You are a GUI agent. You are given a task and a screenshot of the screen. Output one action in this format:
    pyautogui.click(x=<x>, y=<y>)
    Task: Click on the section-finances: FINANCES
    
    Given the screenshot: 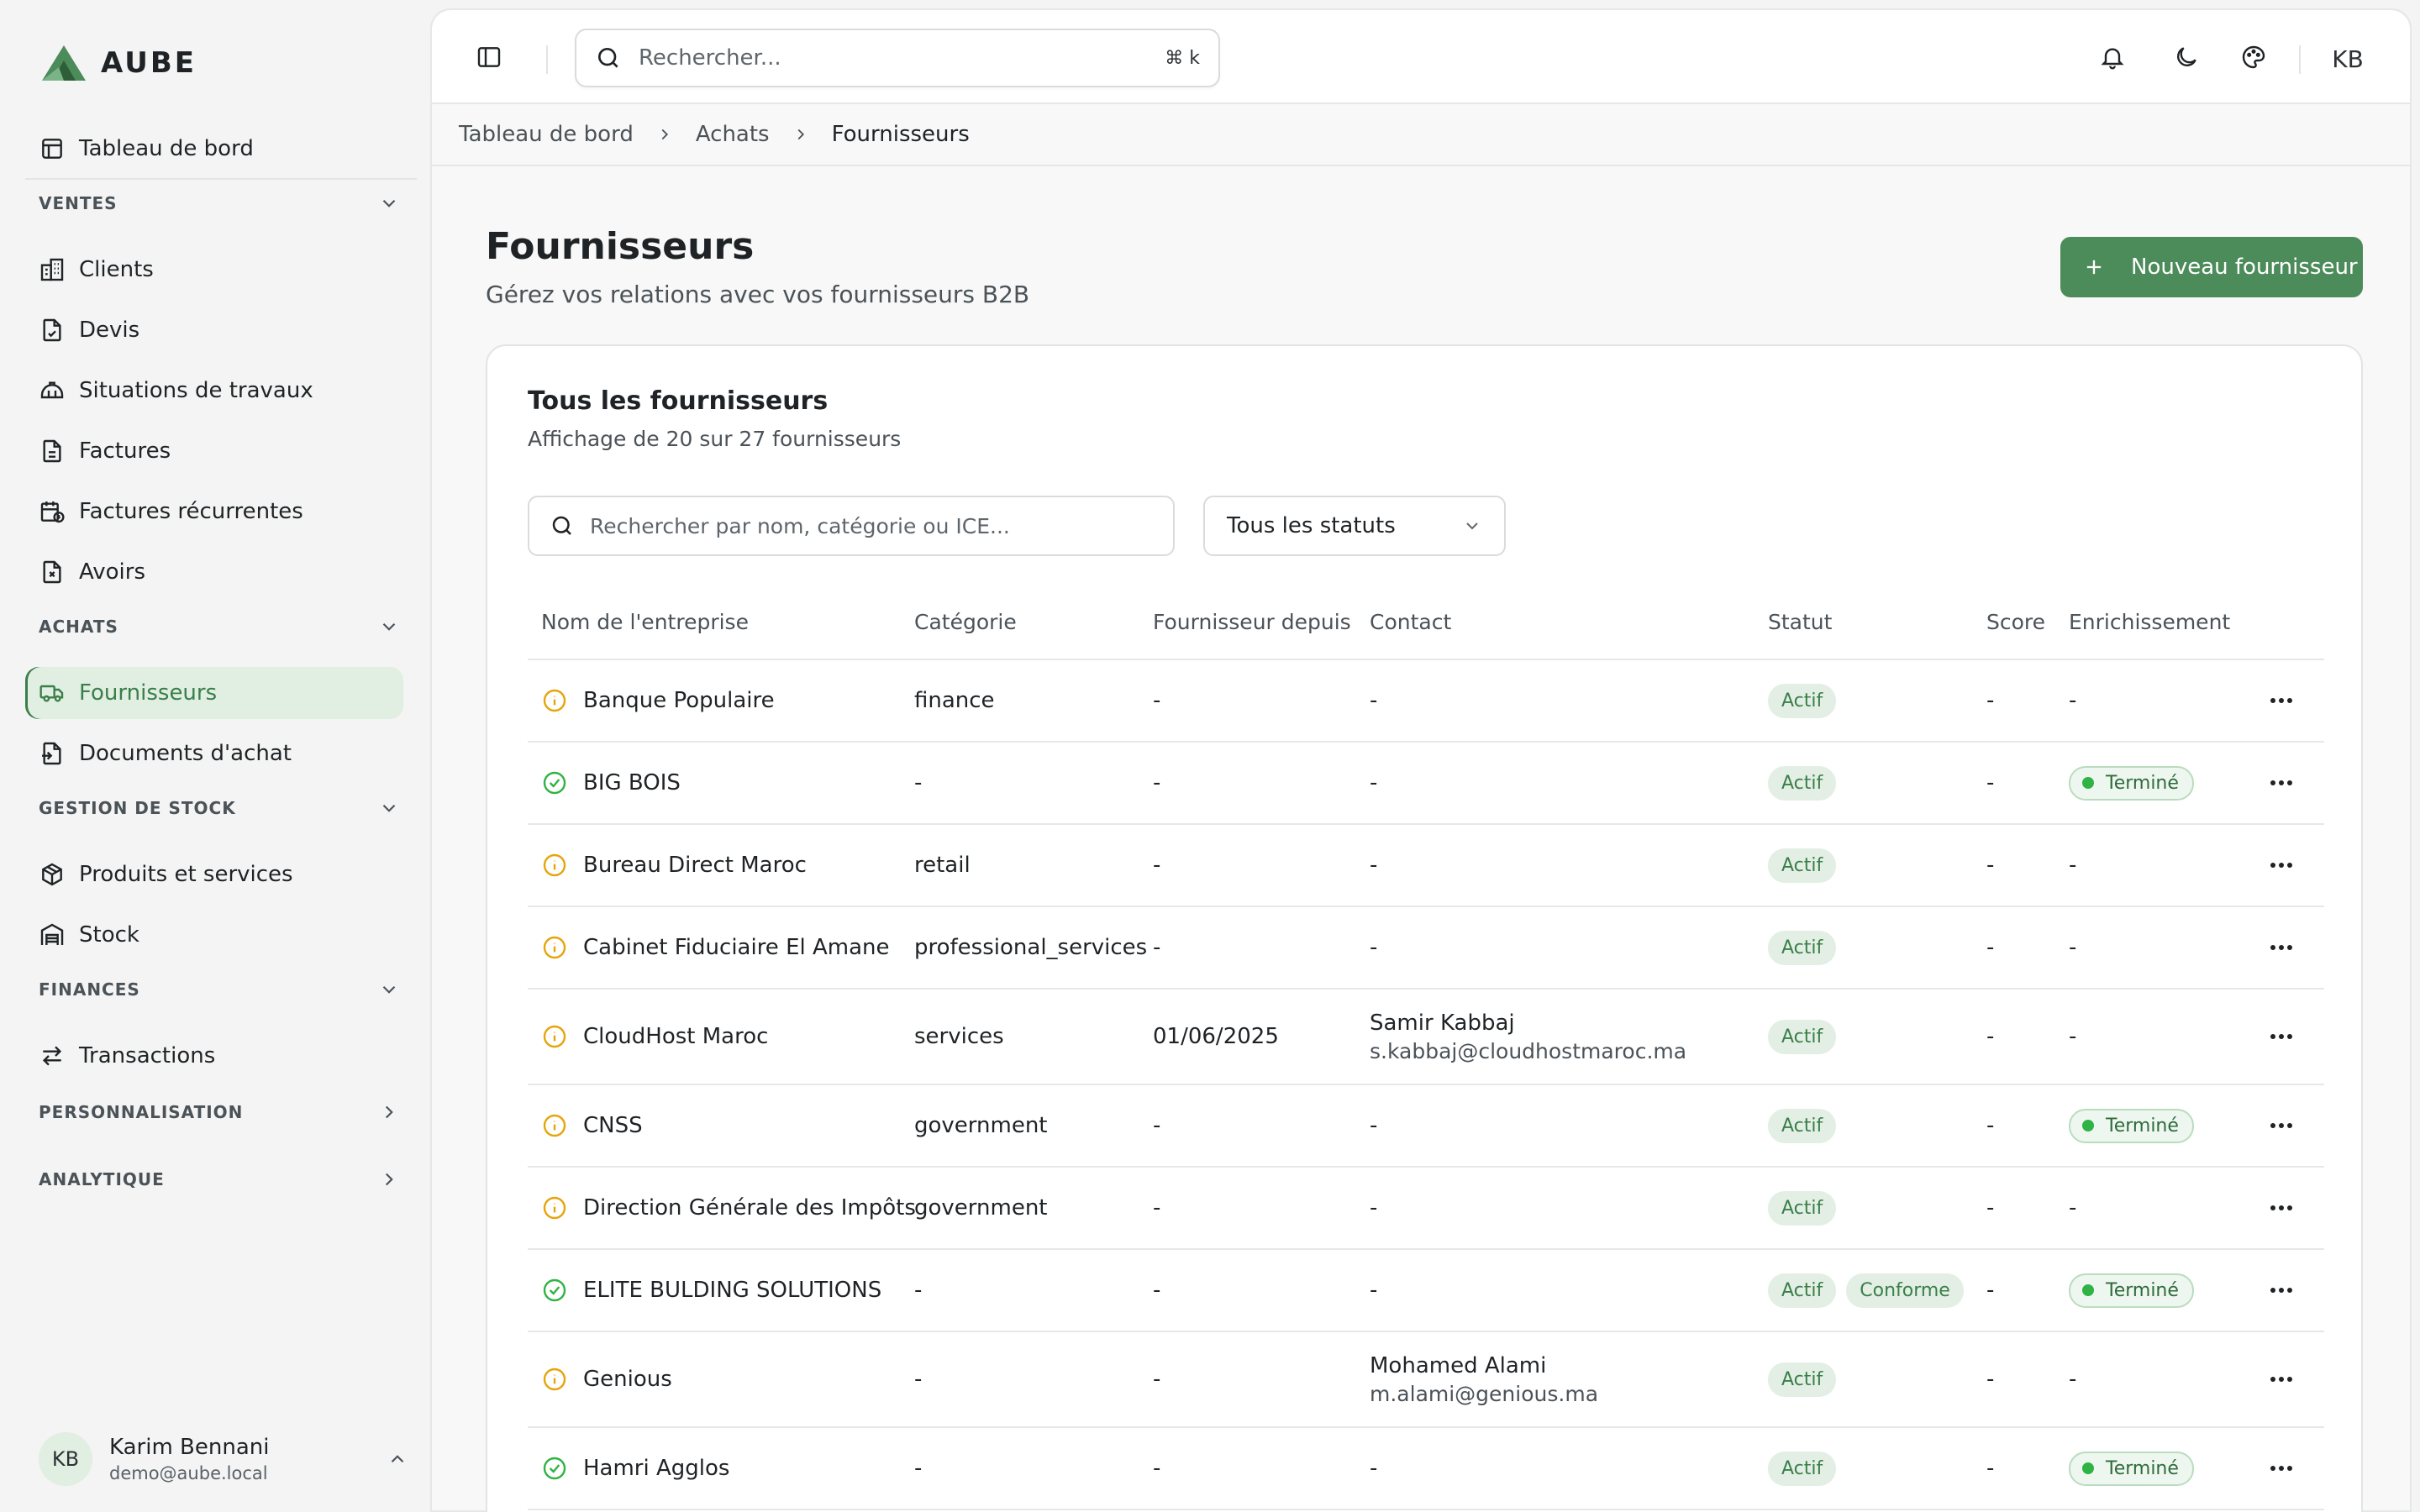 What is the action you would take?
    pyautogui.click(x=219, y=989)
    